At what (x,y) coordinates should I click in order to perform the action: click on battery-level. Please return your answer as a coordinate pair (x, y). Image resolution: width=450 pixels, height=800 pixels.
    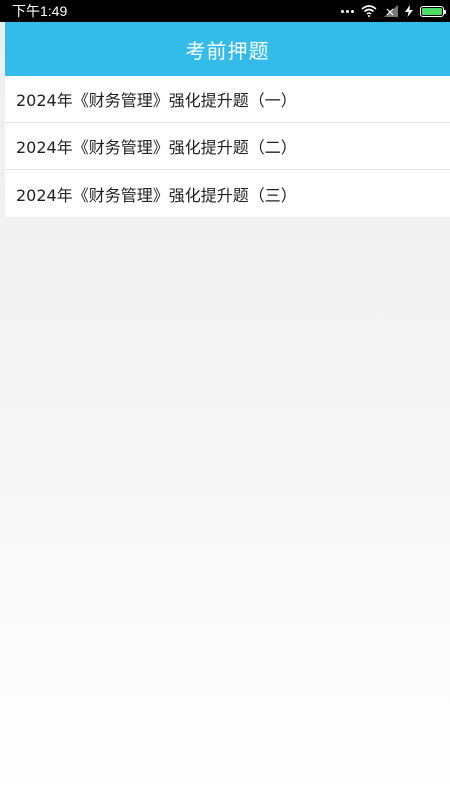
    Looking at the image, I should click on (432, 11).